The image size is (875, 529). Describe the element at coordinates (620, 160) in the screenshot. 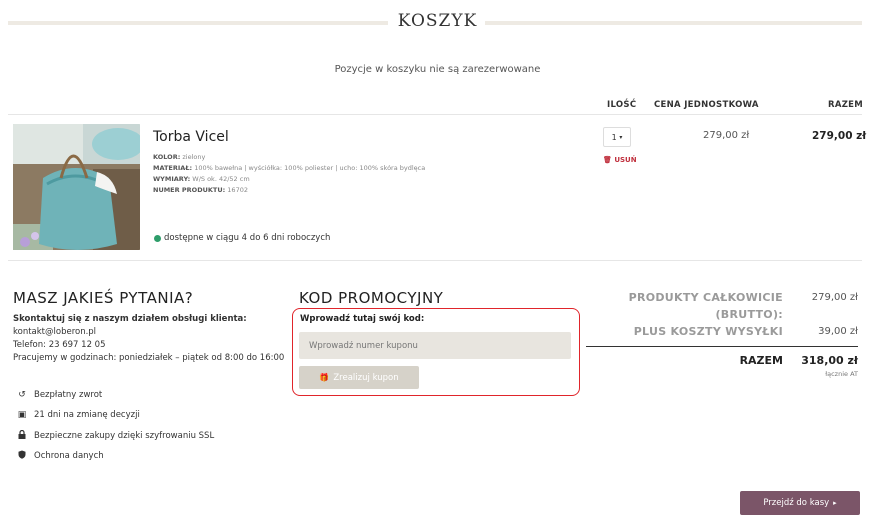

I see `remove-item-button: 🗑 USUŃ` at that location.